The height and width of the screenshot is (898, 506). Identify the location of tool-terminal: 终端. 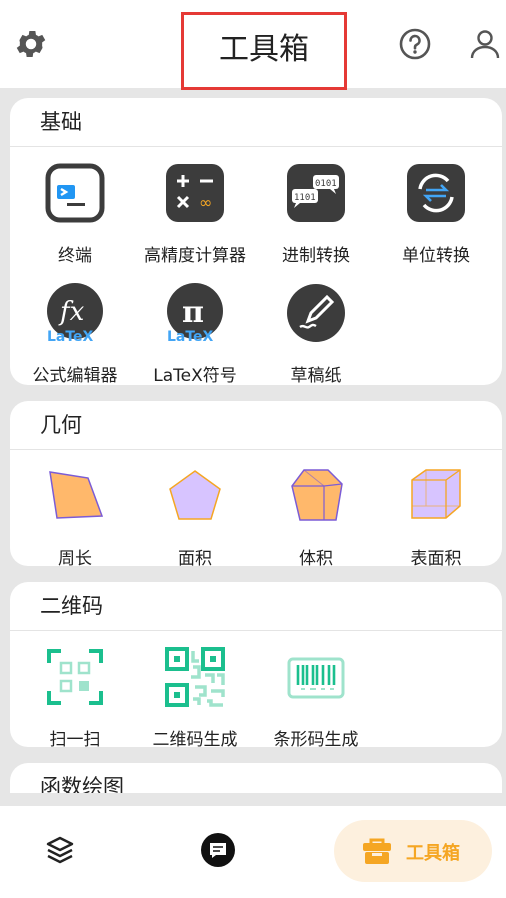
(75, 214).